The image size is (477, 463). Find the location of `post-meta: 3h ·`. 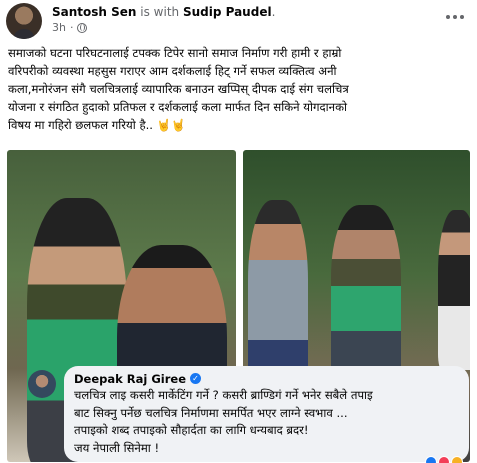

post-meta: 3h · is located at coordinates (70, 27).